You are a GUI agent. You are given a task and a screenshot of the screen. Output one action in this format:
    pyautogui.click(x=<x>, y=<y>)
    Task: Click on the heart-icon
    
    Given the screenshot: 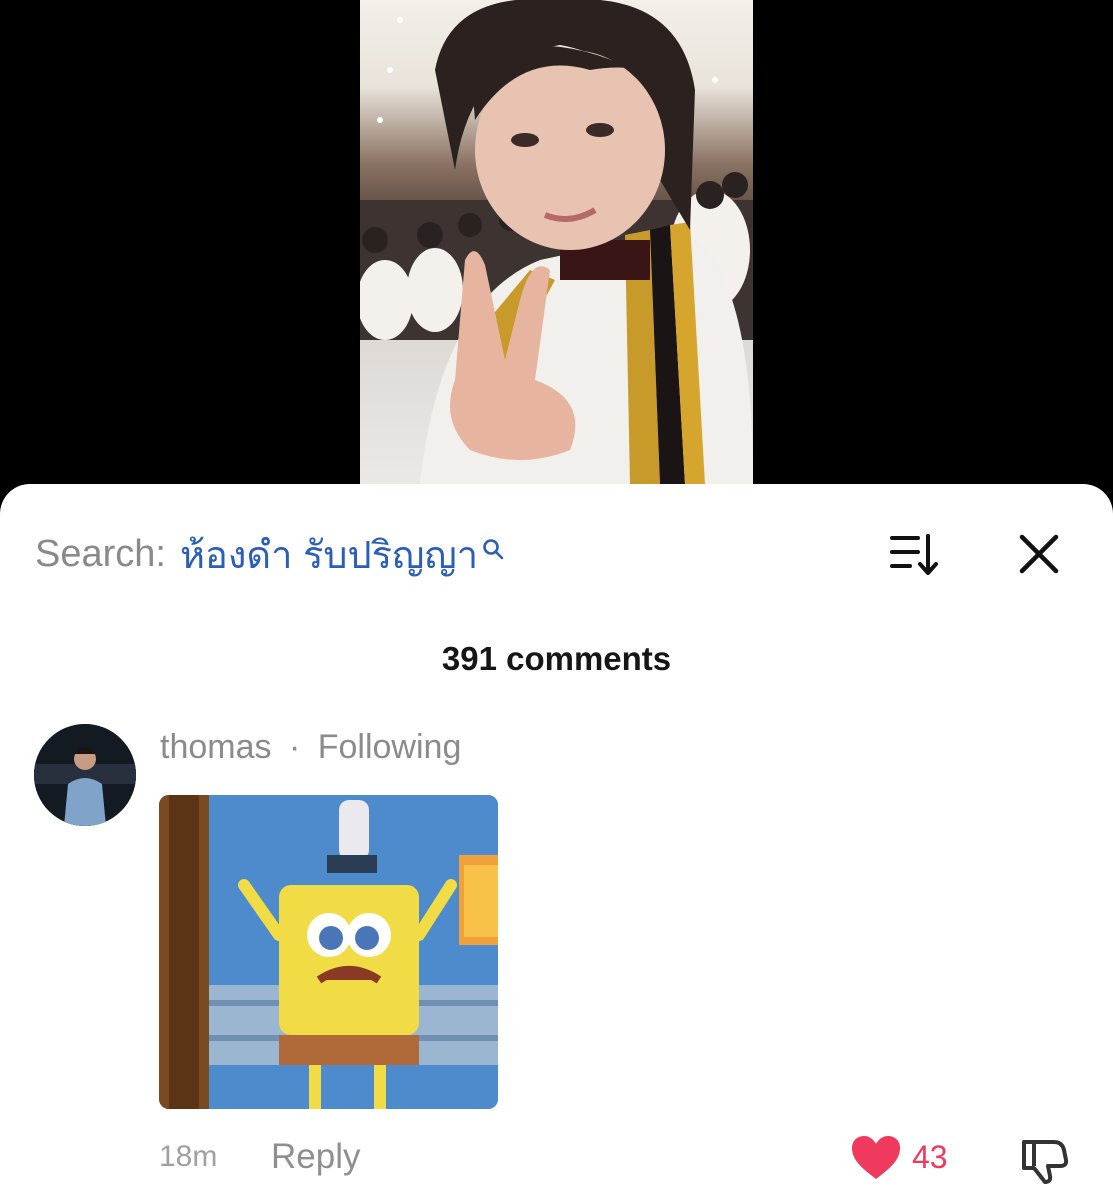 What is the action you would take?
    pyautogui.click(x=876, y=1157)
    